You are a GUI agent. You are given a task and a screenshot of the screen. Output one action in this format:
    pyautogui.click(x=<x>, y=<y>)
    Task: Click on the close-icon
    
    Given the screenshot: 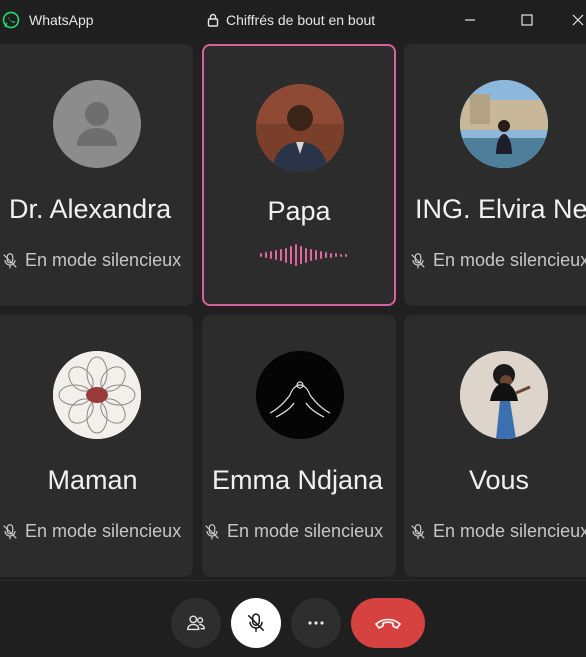 What is the action you would take?
    pyautogui.click(x=578, y=20)
    